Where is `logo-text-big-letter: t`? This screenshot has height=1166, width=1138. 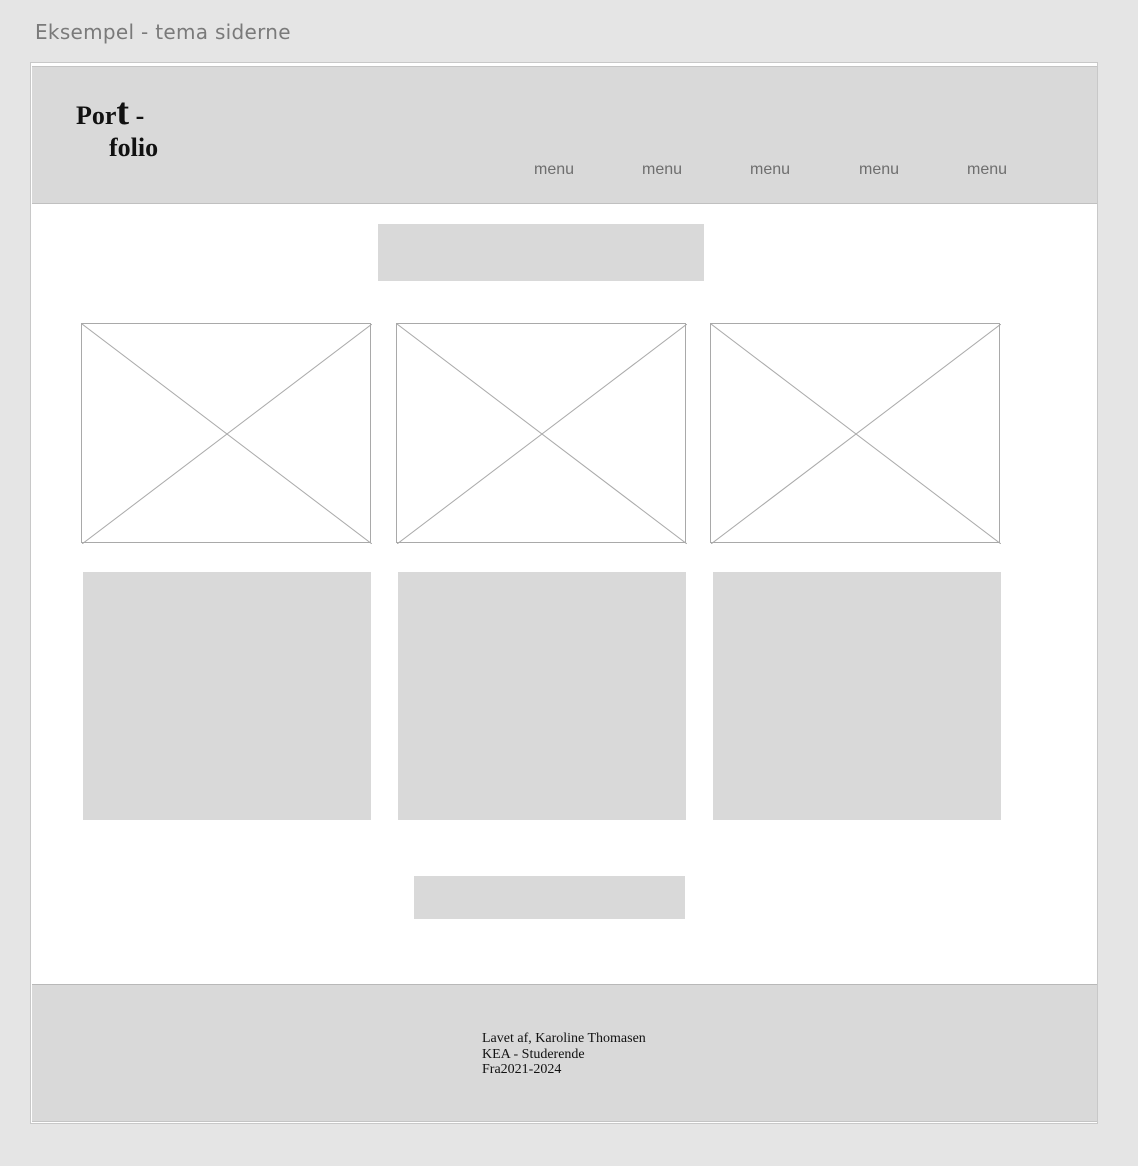 logo-text-big-letter: t is located at coordinates (123, 112).